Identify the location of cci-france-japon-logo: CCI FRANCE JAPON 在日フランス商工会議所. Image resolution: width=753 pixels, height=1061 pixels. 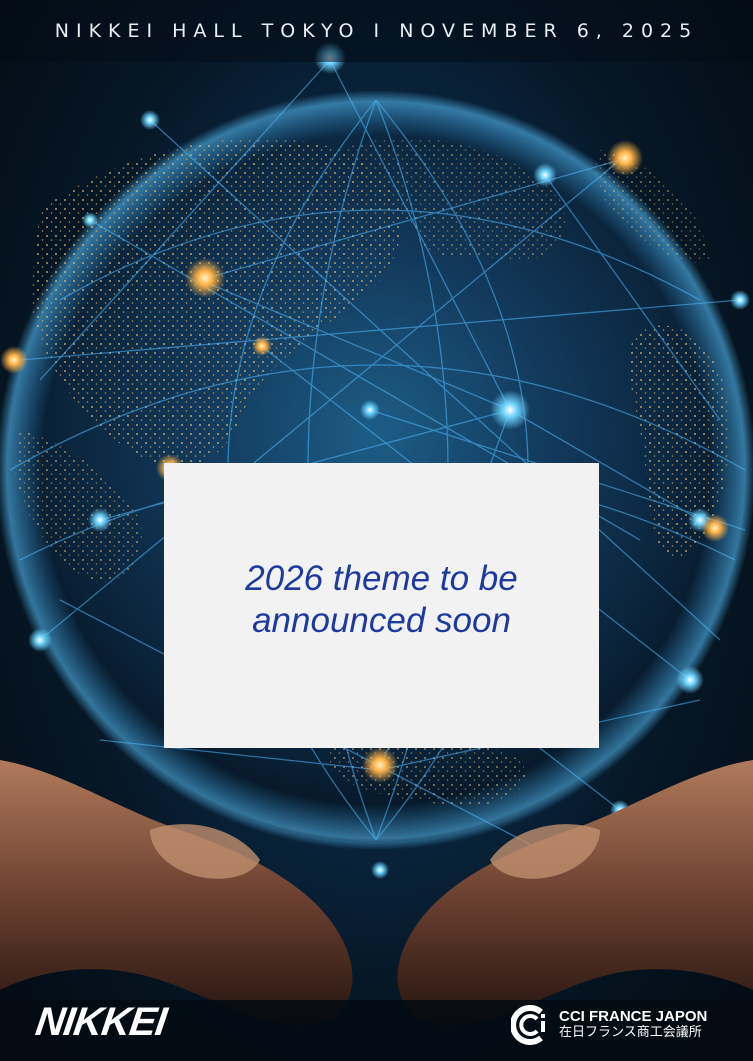
(609, 1025).